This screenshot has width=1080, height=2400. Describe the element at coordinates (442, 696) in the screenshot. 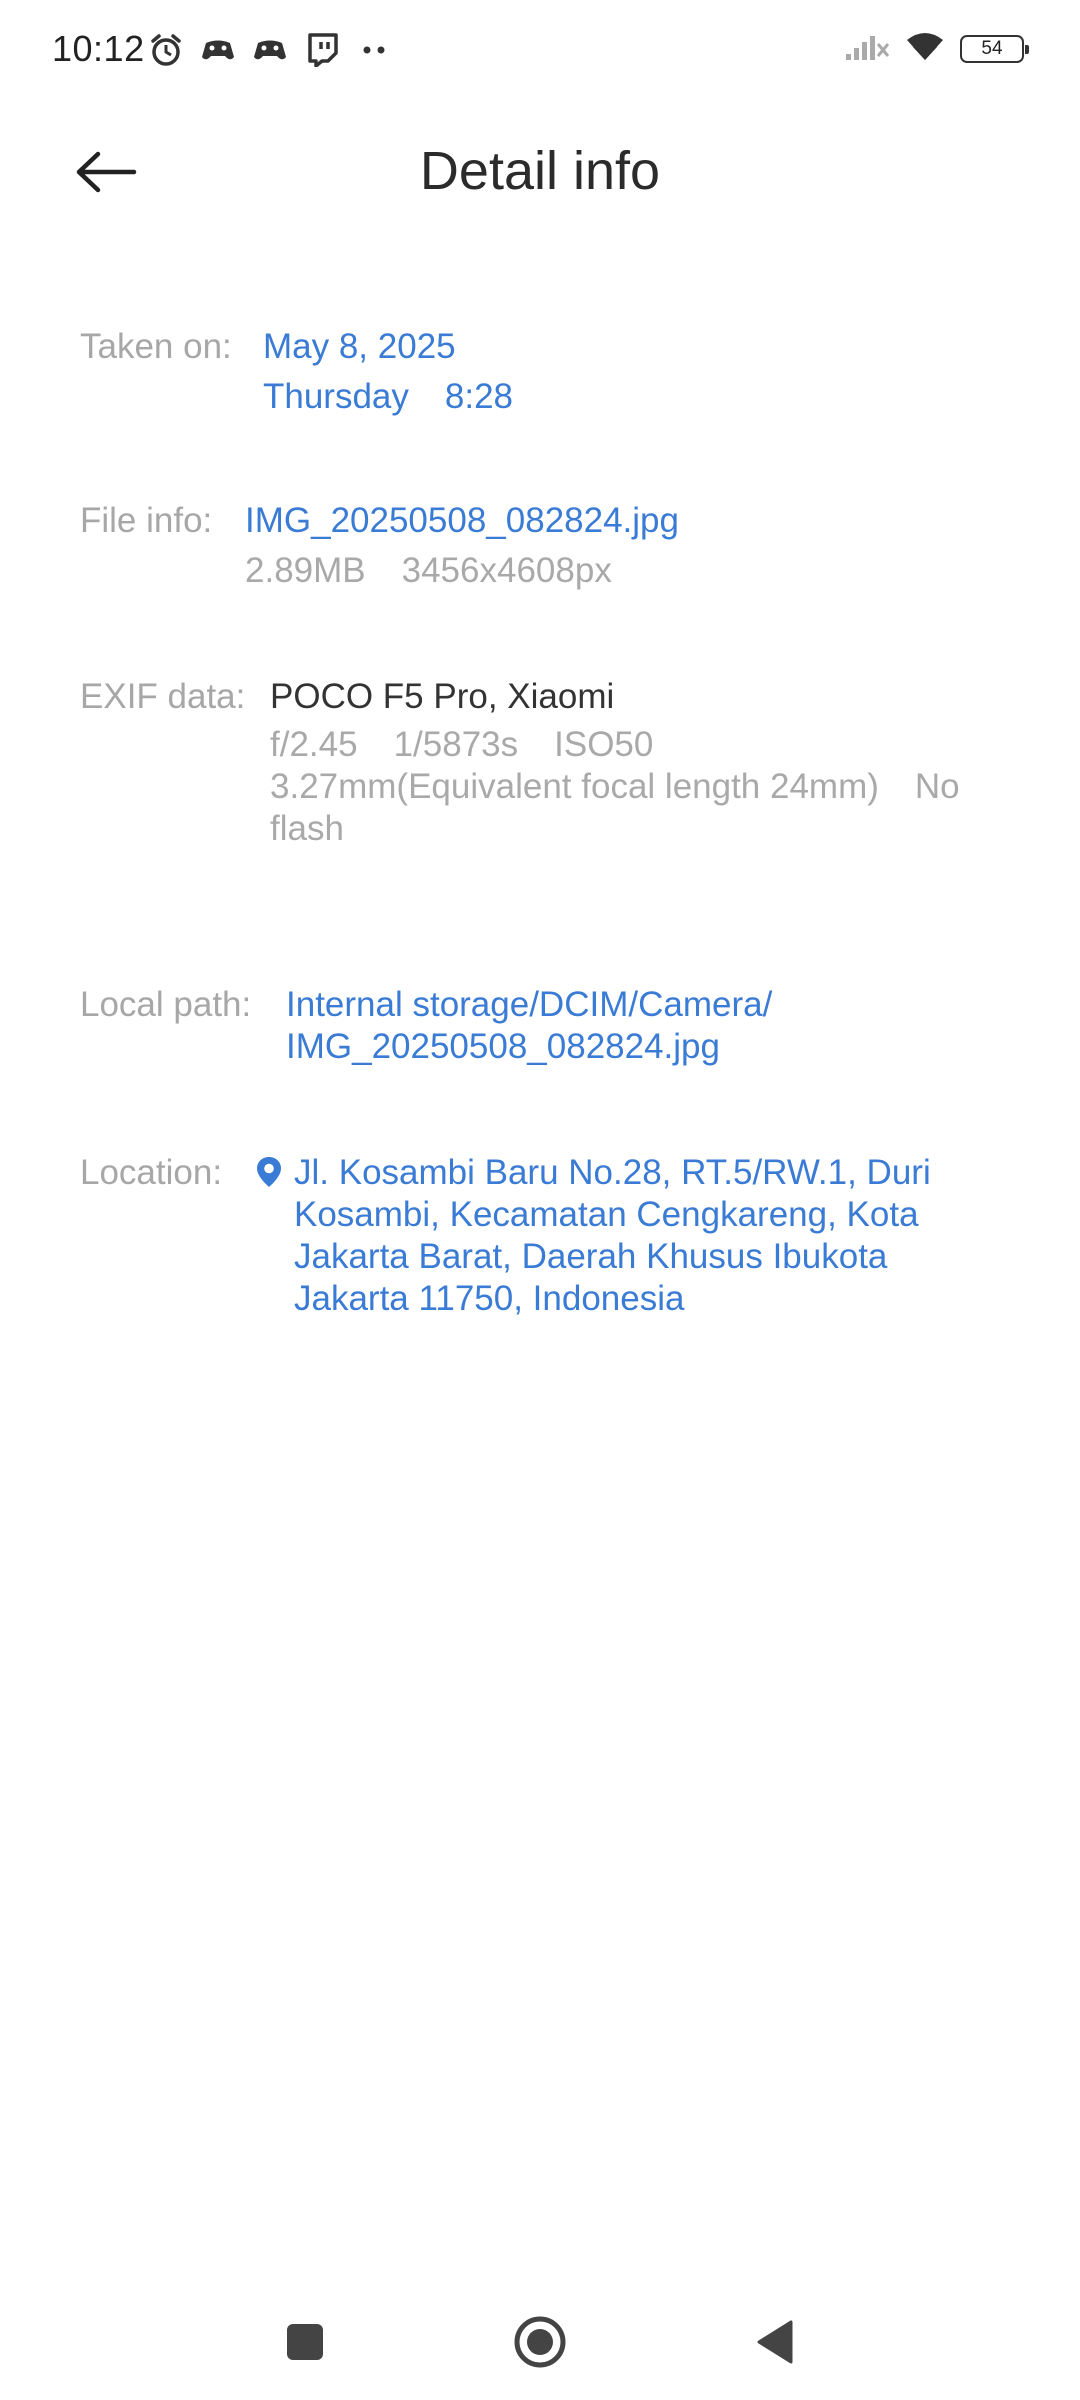

I see `exif-device: POCO F5 Pro, Xiaomi` at that location.